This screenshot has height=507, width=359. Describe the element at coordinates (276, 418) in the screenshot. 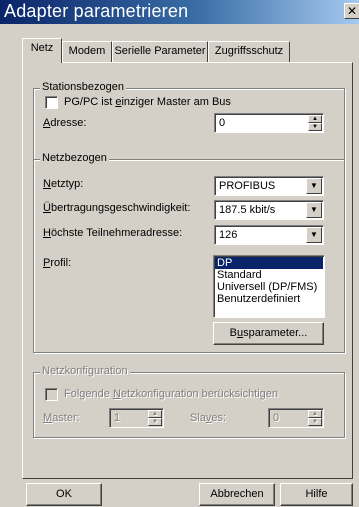

I see `slaves-value: 0` at that location.